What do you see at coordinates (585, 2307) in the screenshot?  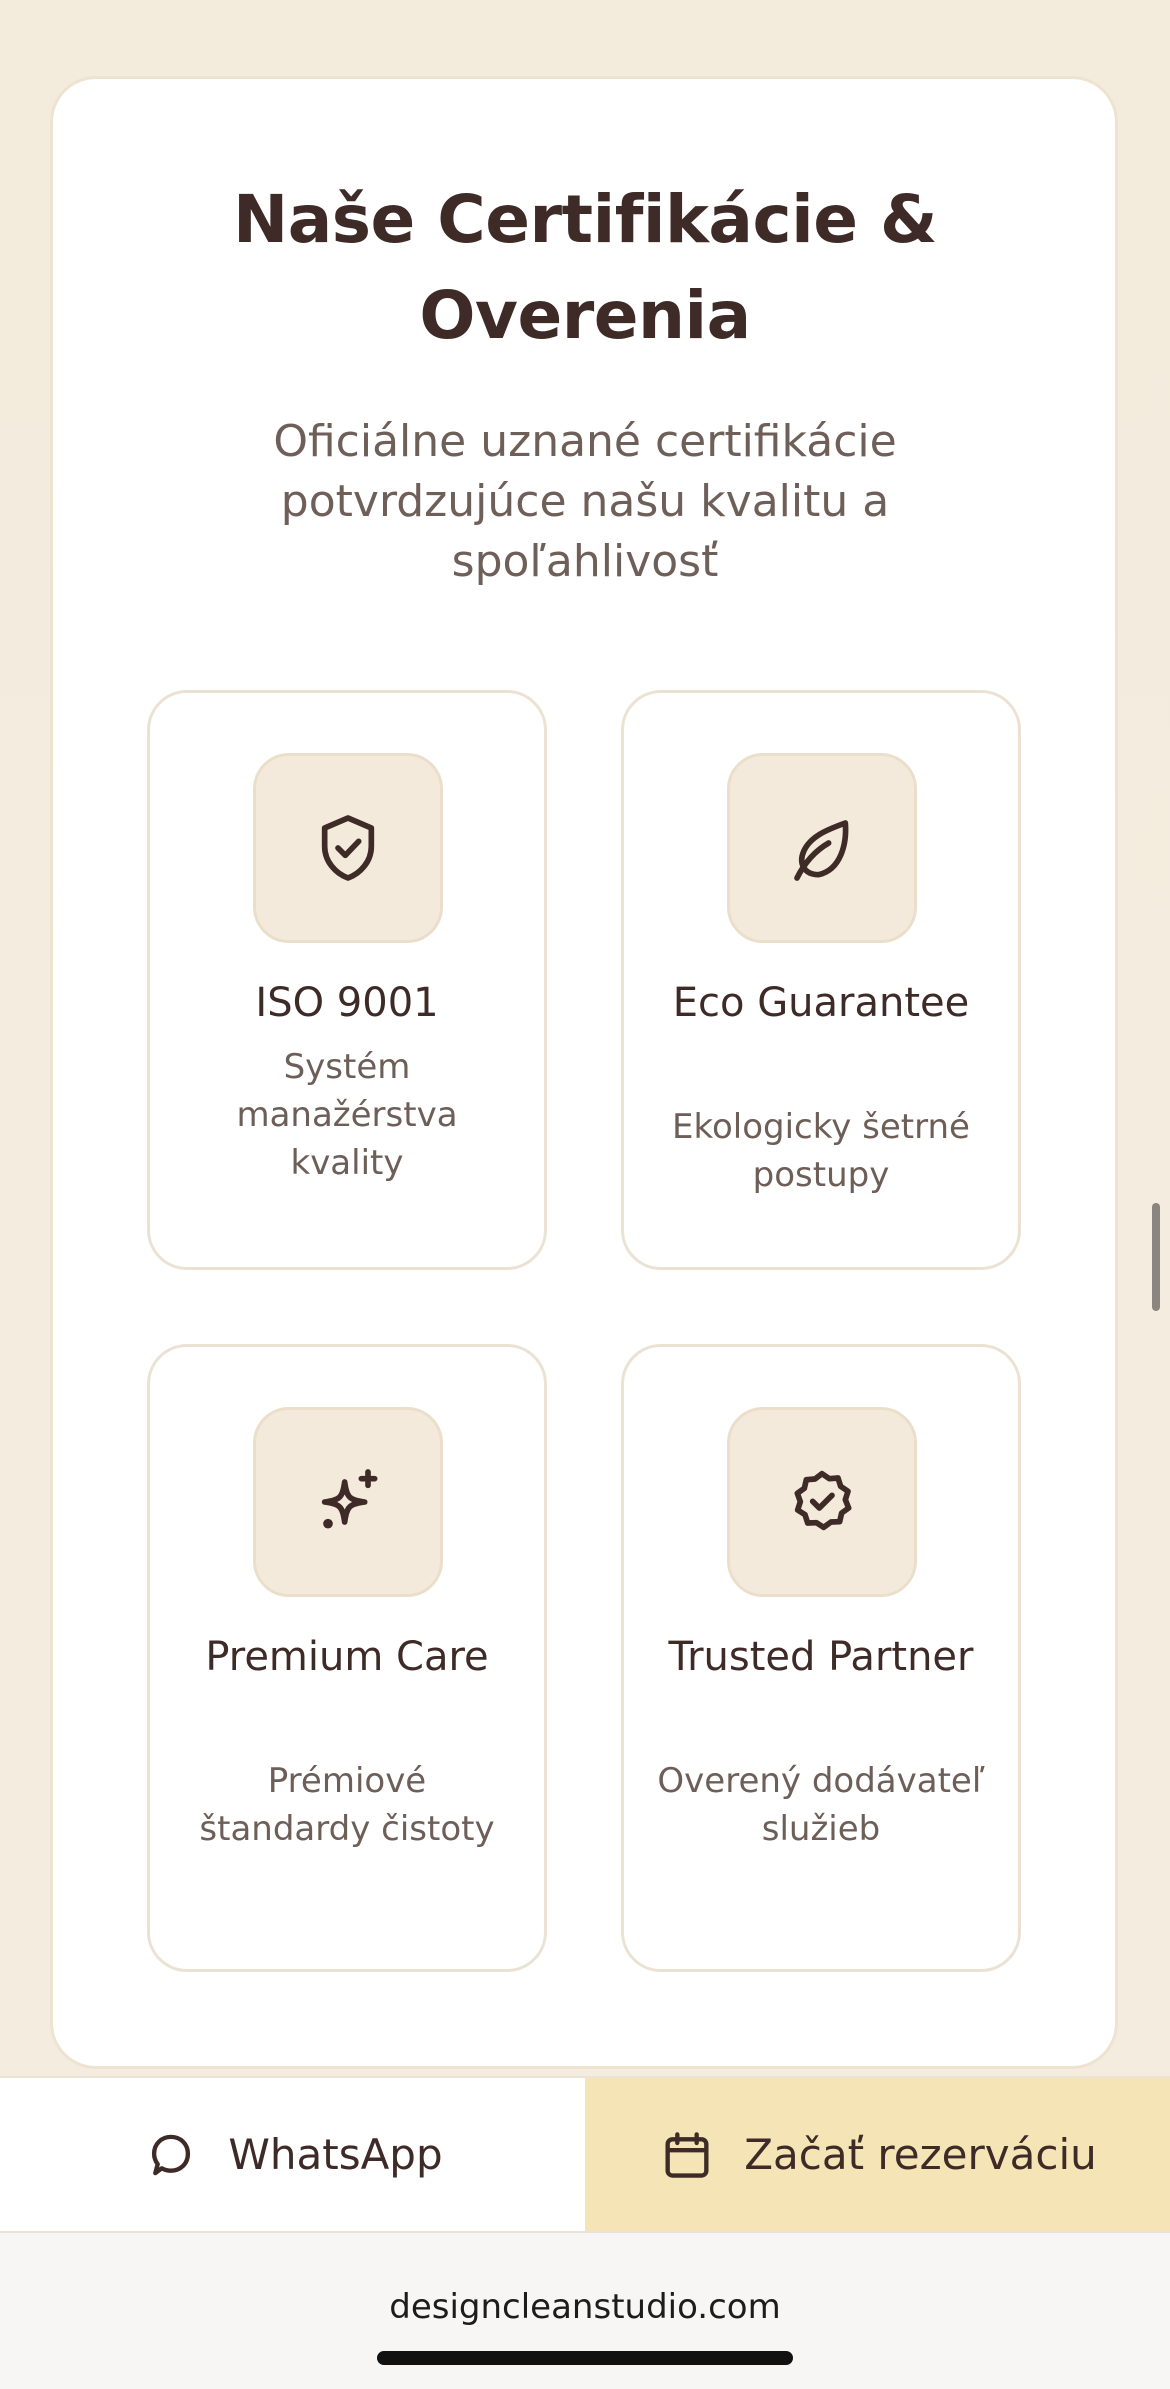 I see `url-text: designcleanstudio.com` at bounding box center [585, 2307].